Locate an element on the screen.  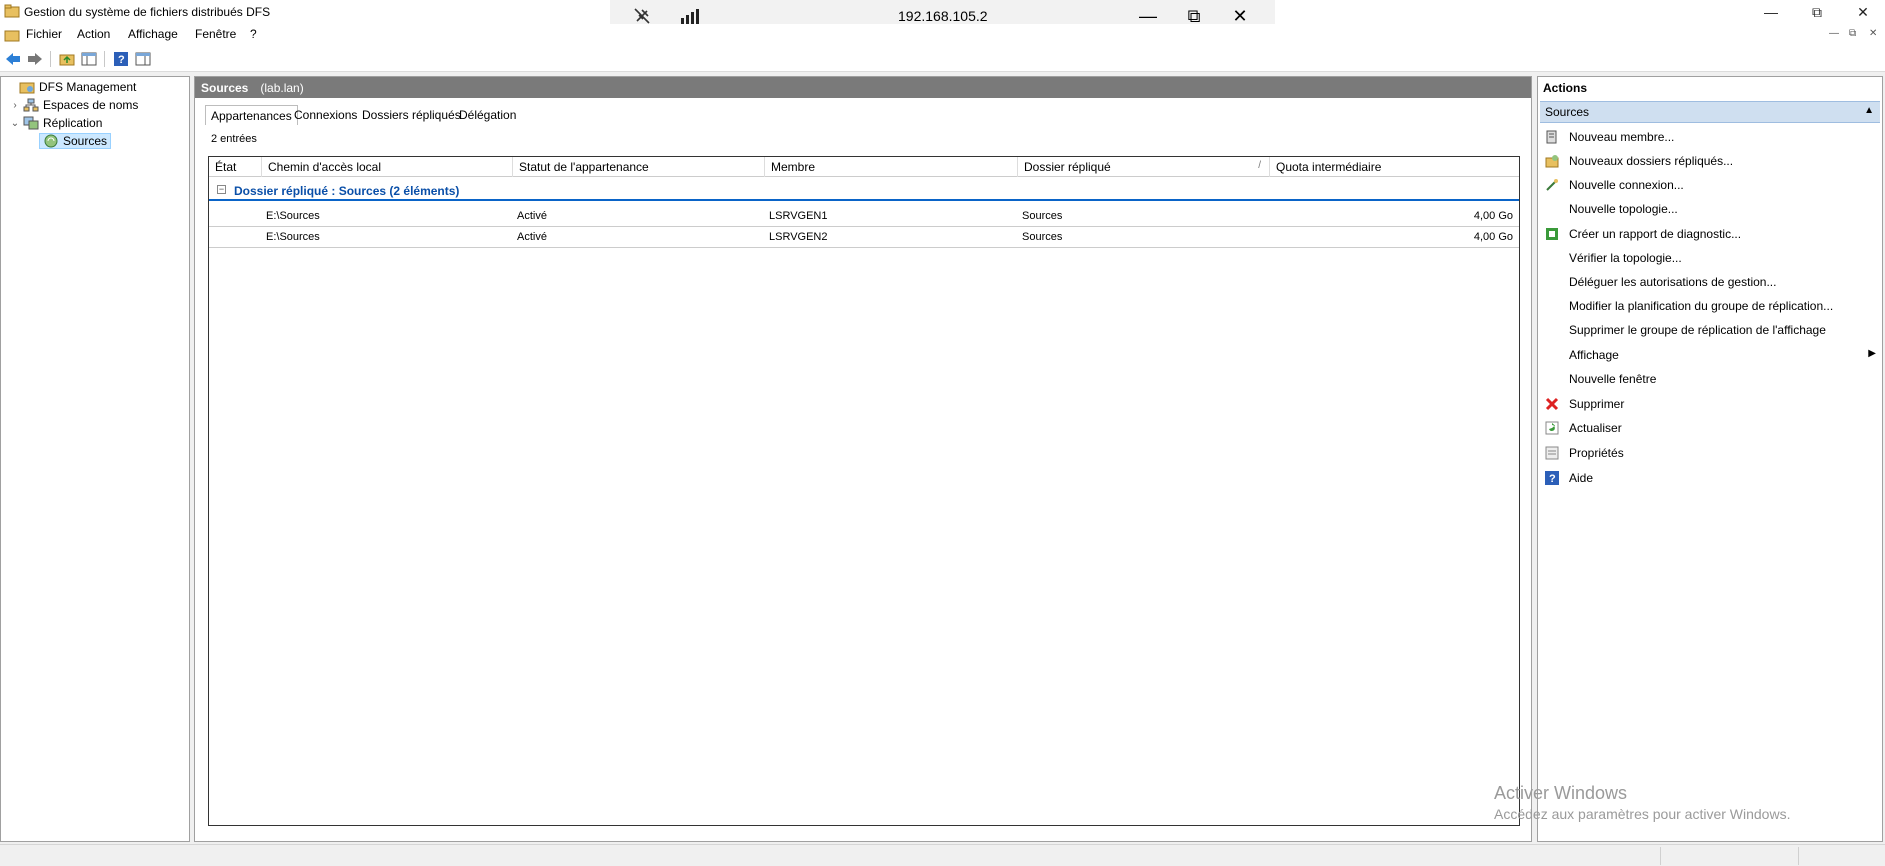
tab-connexions: Connexions is located at coordinates (325, 115).